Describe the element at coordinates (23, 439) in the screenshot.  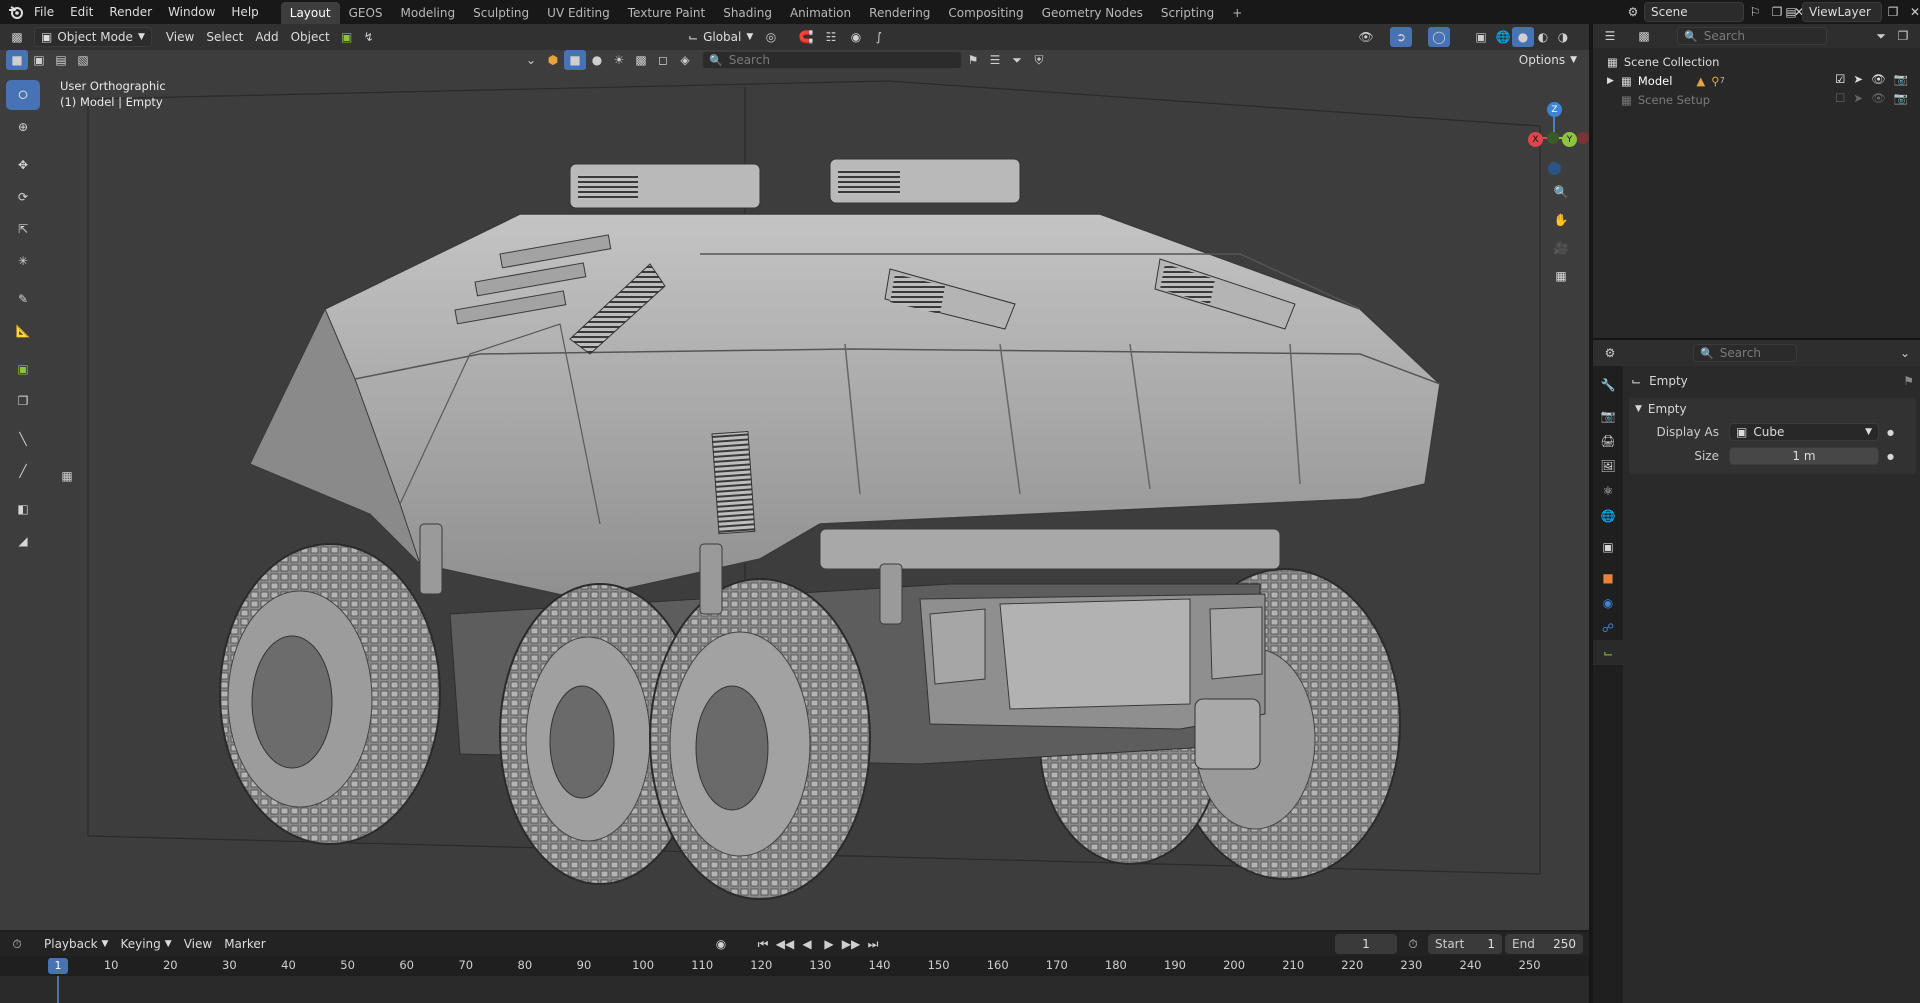
I see `knife-tool-icon: ╲` at that location.